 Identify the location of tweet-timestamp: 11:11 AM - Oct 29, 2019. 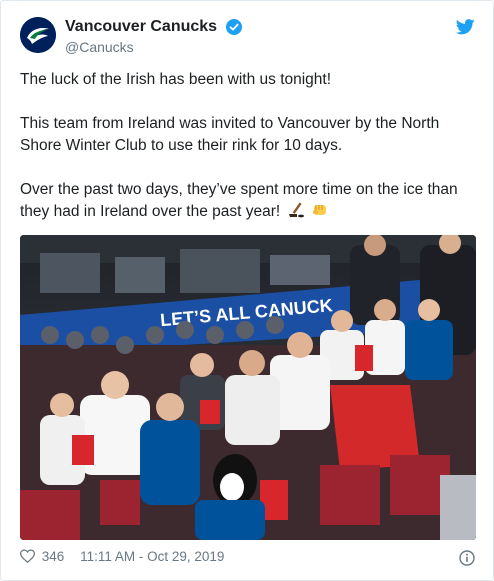
(152, 556).